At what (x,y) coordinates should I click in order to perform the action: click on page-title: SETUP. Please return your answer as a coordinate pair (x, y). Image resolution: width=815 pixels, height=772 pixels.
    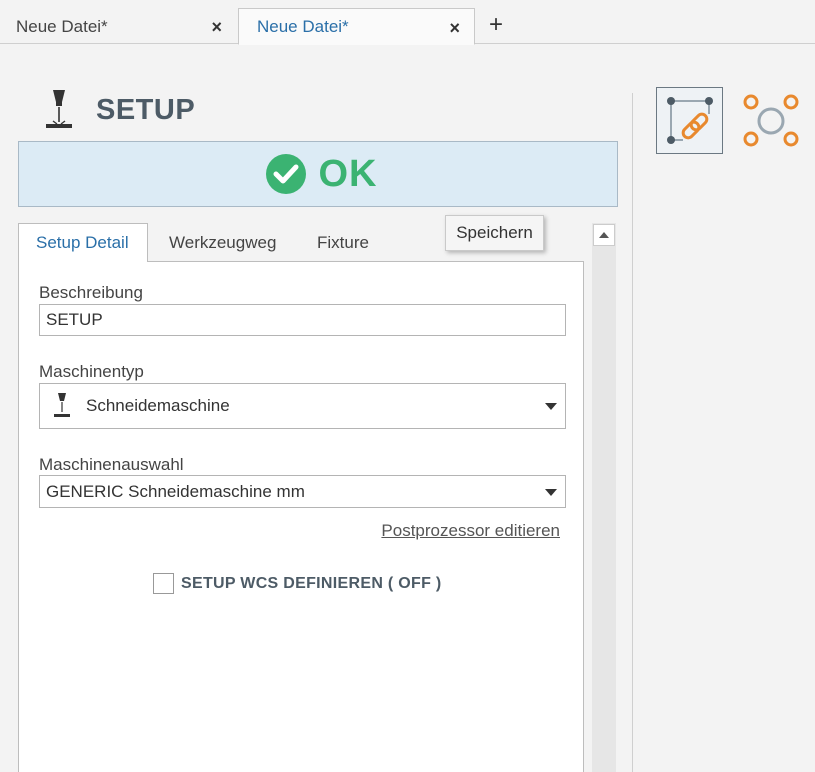
    Looking at the image, I should click on (146, 110).